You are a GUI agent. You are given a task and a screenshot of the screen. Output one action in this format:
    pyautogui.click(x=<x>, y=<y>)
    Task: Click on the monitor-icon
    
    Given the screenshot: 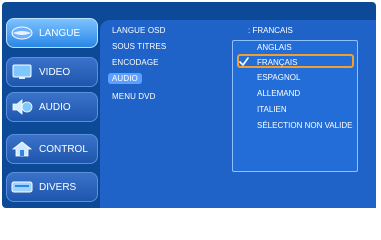 What is the action you would take?
    pyautogui.click(x=22, y=72)
    